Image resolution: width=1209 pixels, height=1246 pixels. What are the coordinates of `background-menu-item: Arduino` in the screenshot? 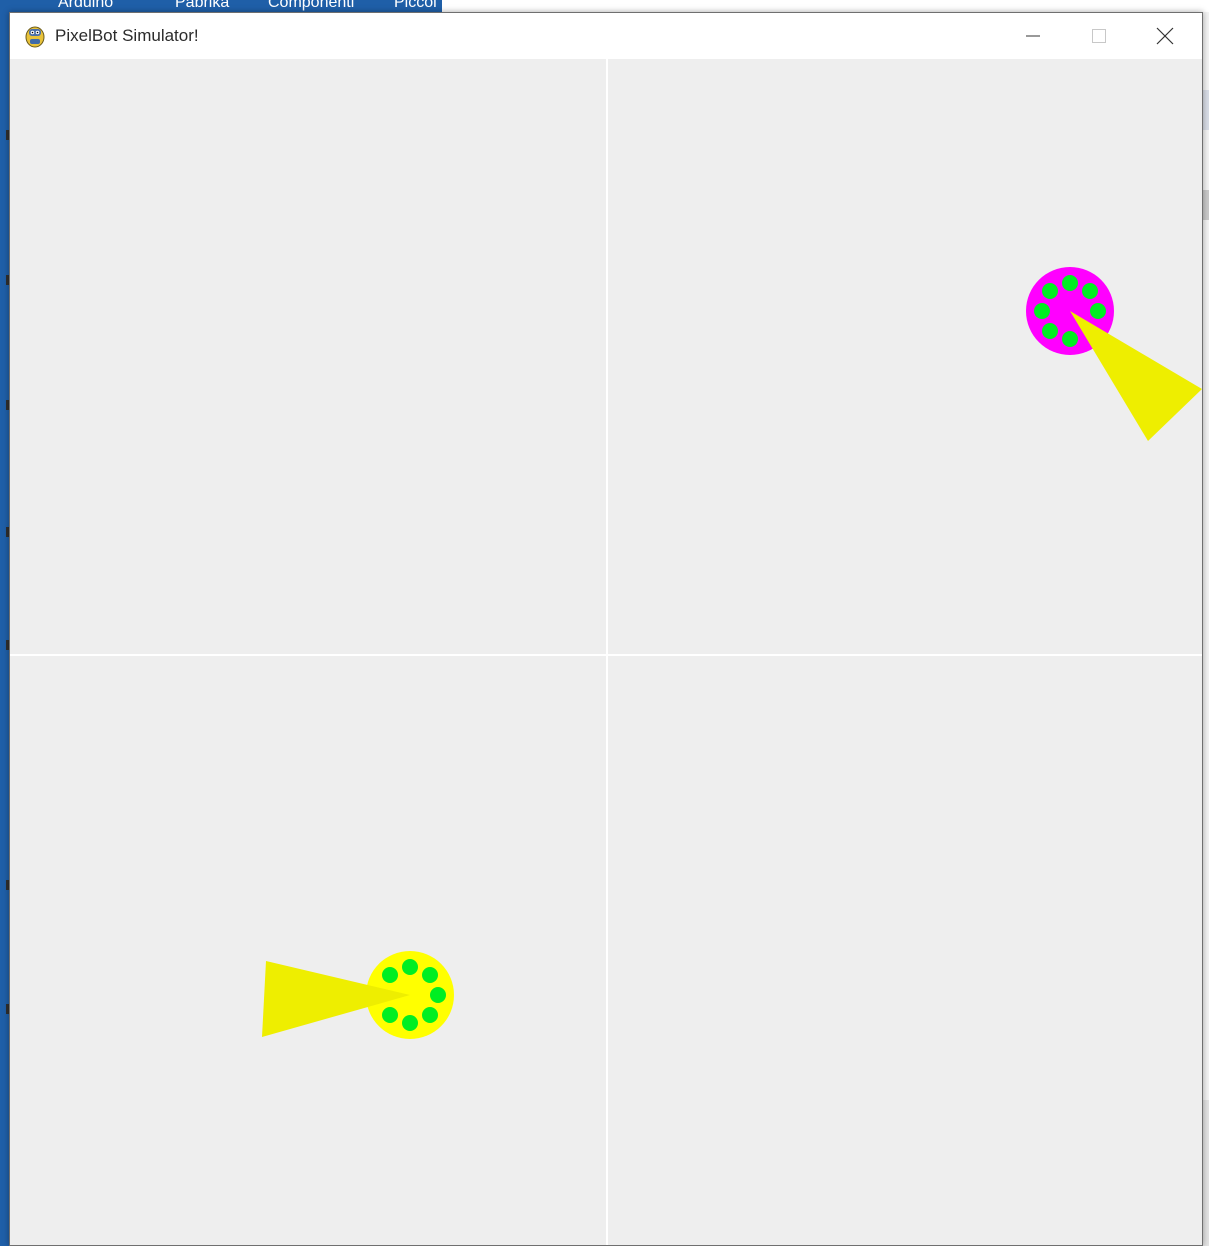 It's located at (85, 6).